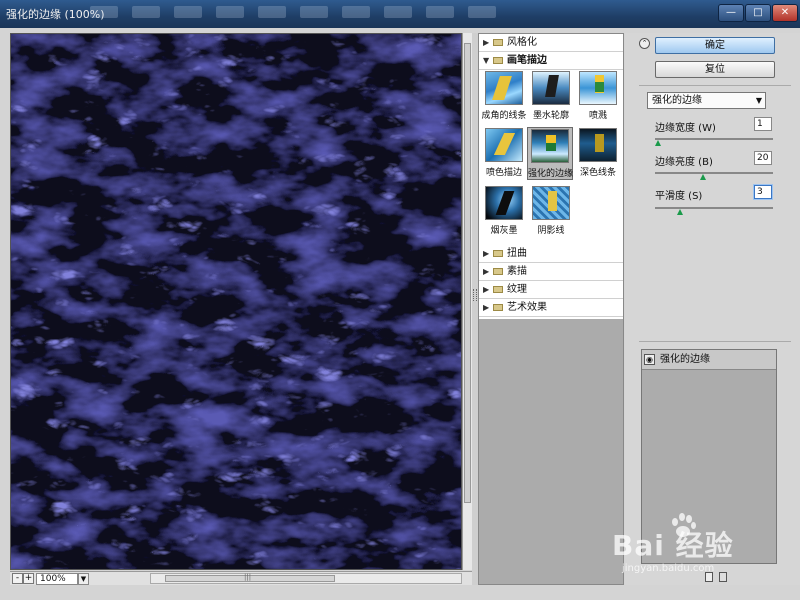  Describe the element at coordinates (714, 211) in the screenshot. I see `smoothness-slider` at that location.